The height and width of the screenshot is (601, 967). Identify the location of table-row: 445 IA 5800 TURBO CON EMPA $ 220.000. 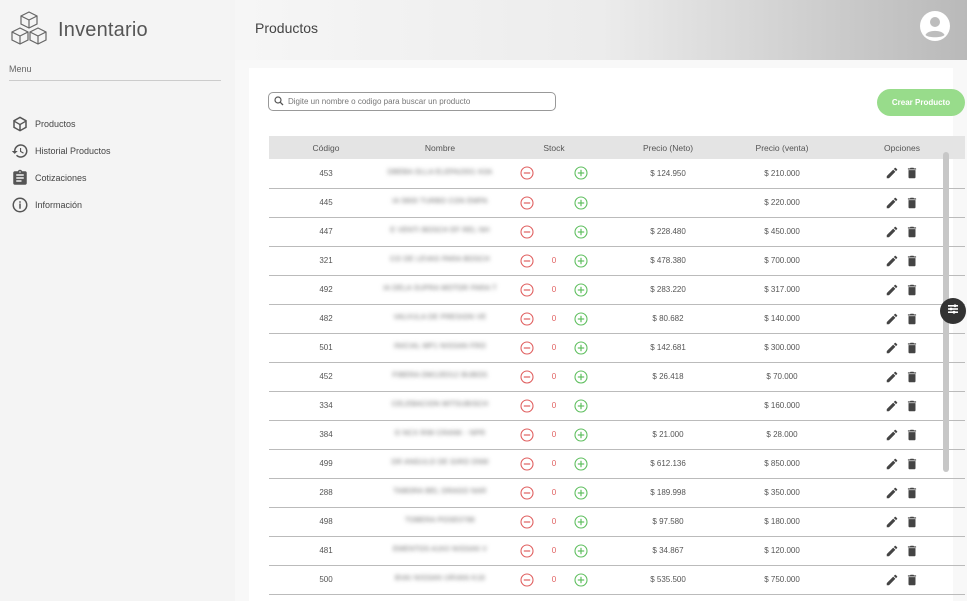
(617, 202).